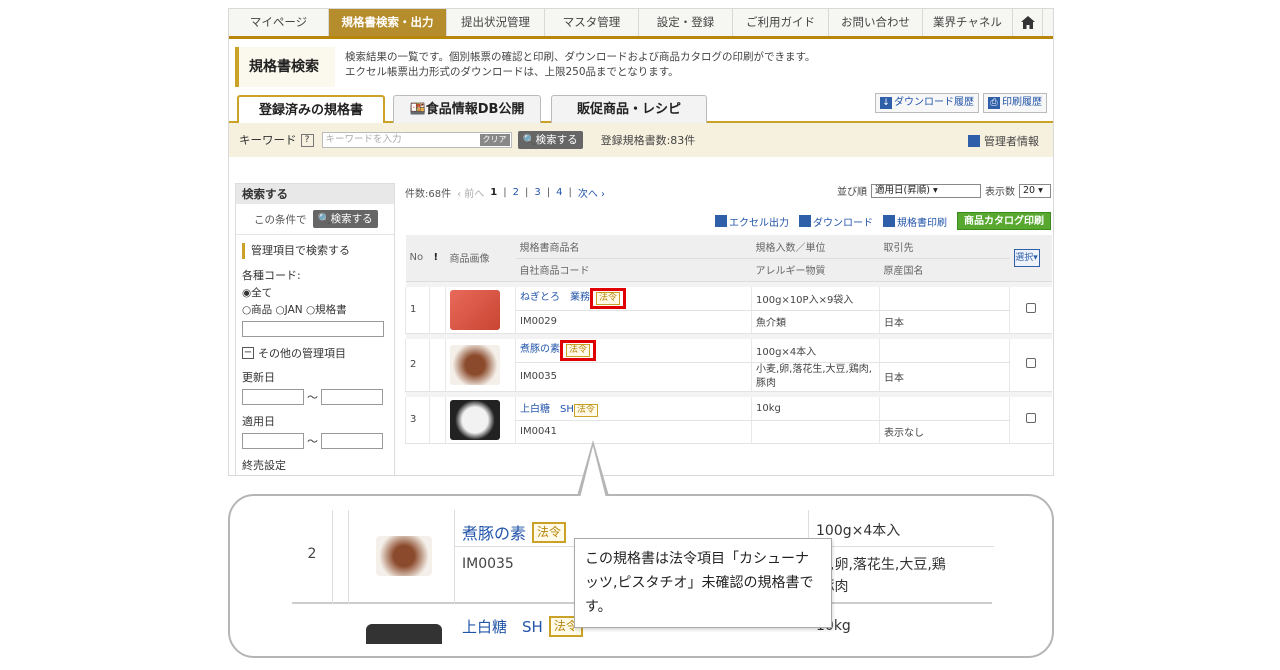  Describe the element at coordinates (915, 221) in the screenshot. I see `print-spec-link: 規格書印刷` at that location.